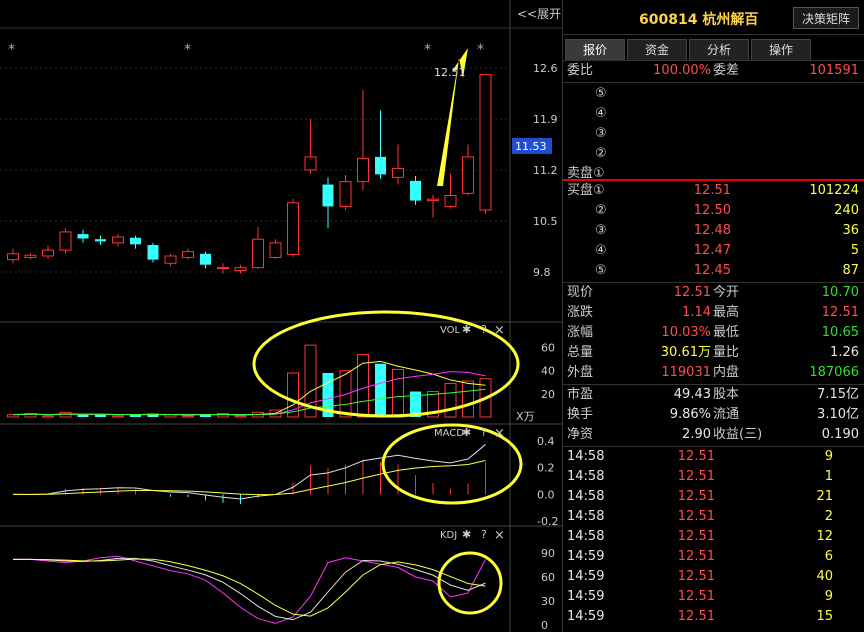  I want to click on price-tick-label: 11.2, so click(545, 170).